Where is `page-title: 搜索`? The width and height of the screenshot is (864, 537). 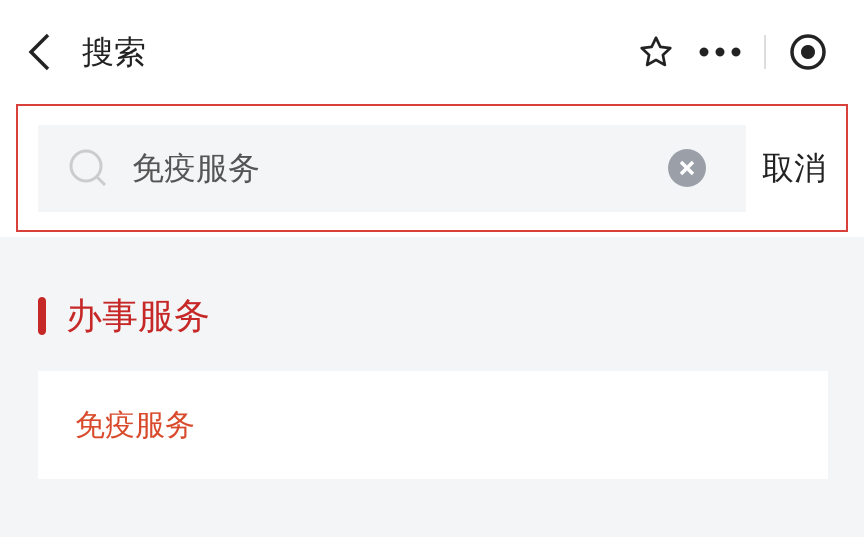
page-title: 搜索 is located at coordinates (114, 52).